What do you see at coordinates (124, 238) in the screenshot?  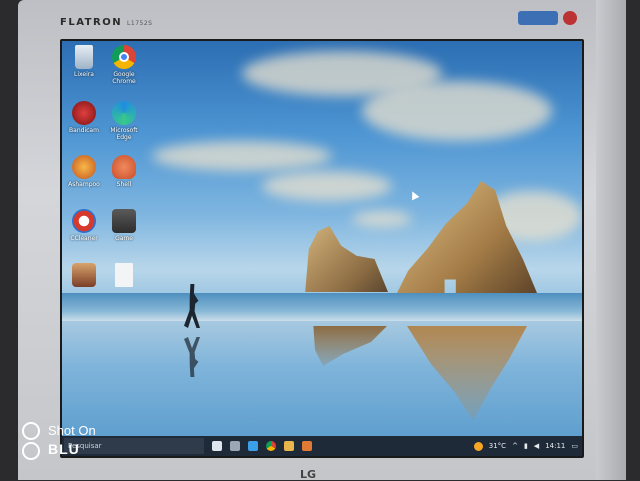 I see `desktop-icon-label: Game` at bounding box center [124, 238].